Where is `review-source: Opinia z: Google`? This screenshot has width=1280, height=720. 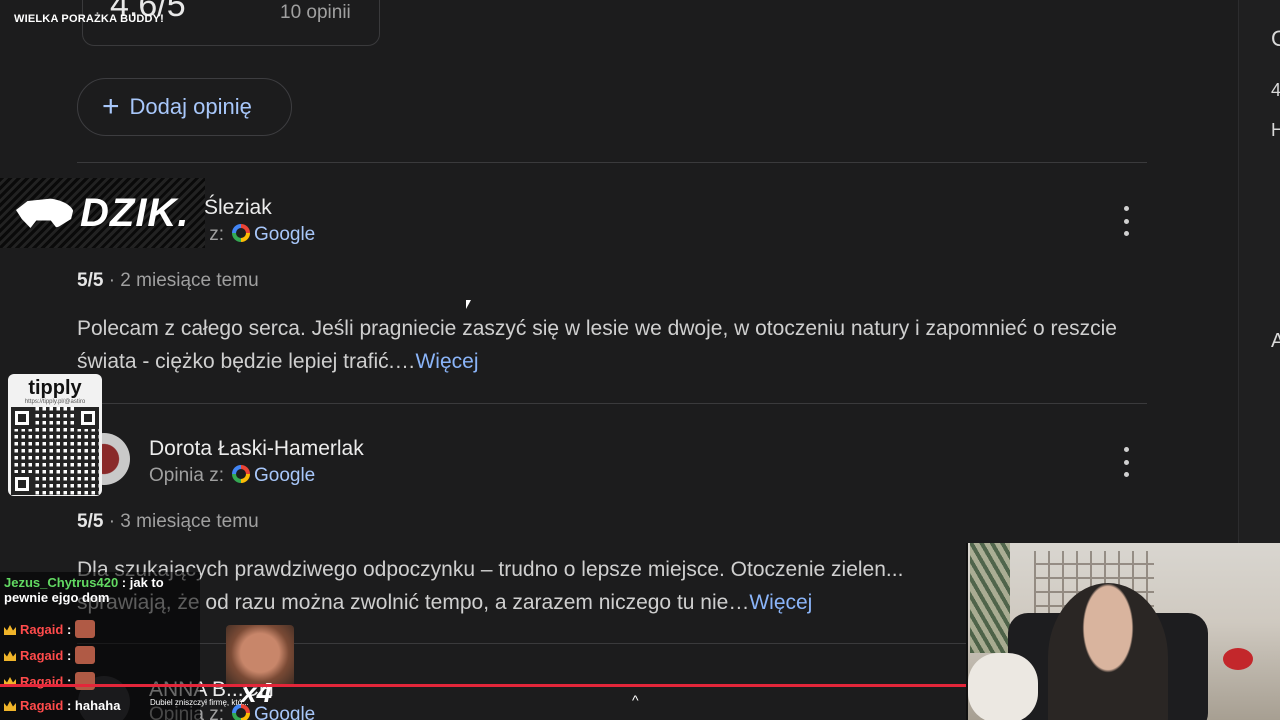
review-source: Opinia z: Google is located at coordinates (232, 476).